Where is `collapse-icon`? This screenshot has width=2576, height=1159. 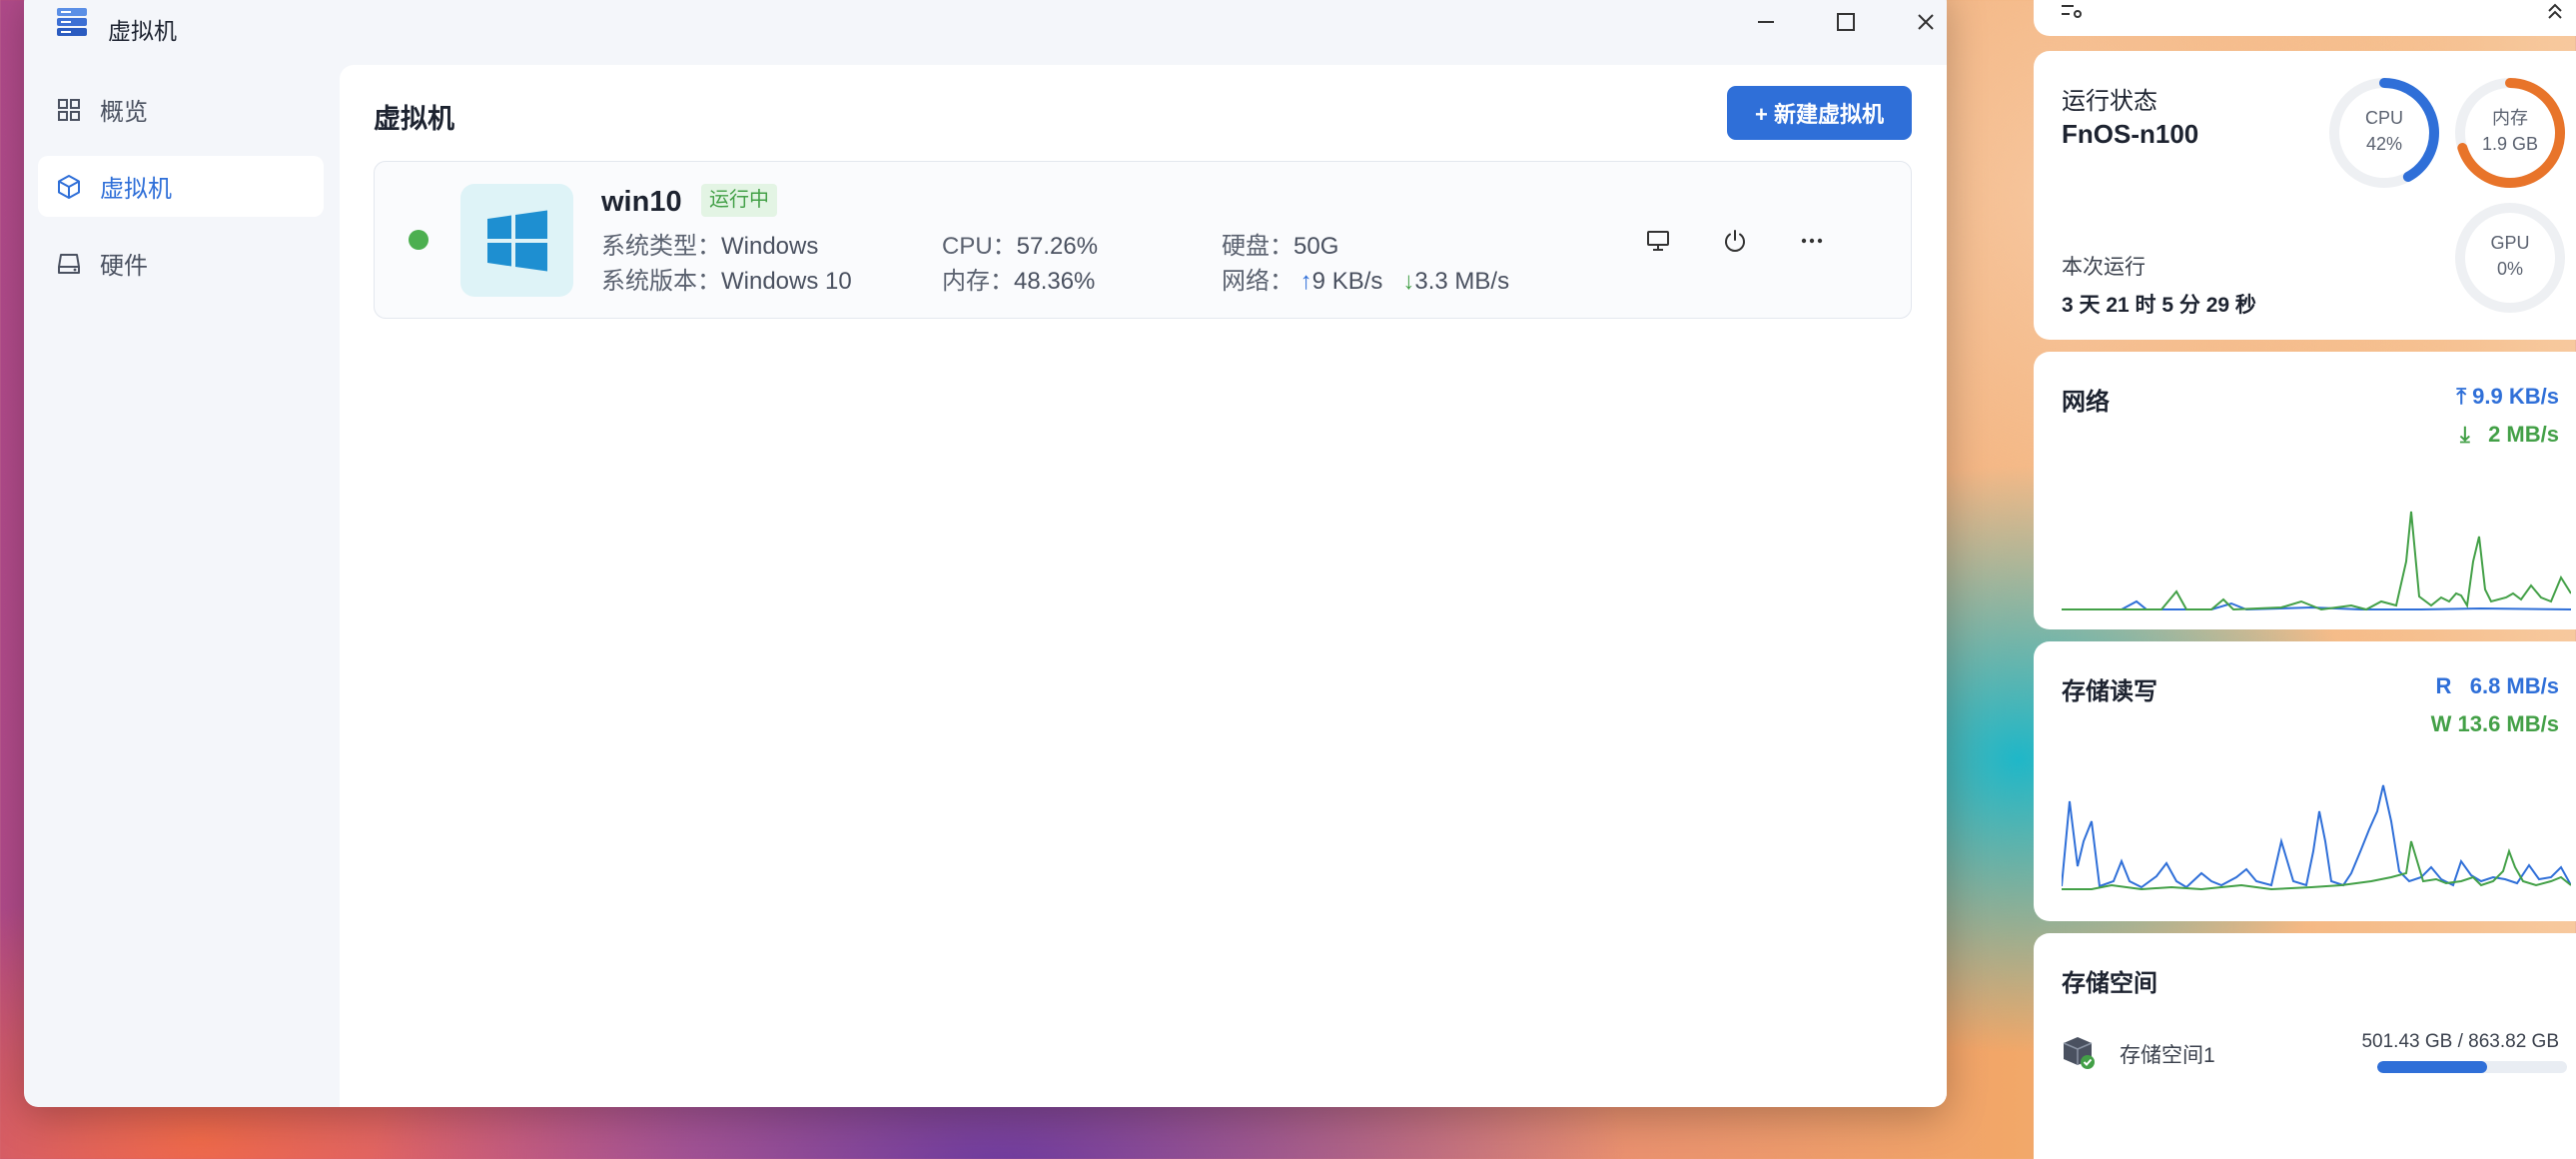 collapse-icon is located at coordinates (2555, 11).